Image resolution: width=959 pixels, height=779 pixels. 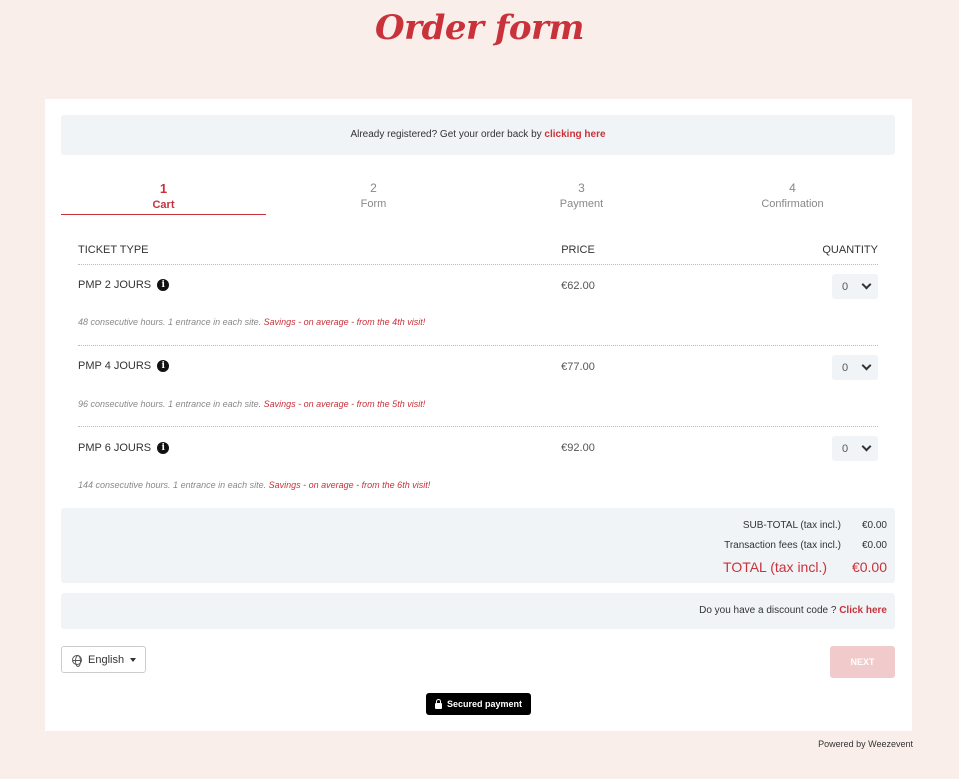 I want to click on step-number: 1, so click(x=163, y=188).